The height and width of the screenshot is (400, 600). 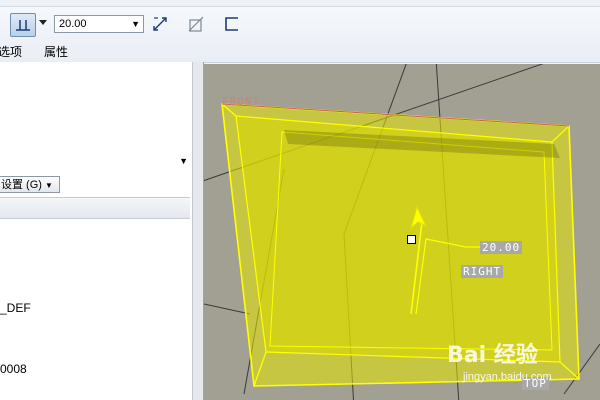 What do you see at coordinates (73, 24) in the screenshot?
I see `depth-value-text: 20.00` at bounding box center [73, 24].